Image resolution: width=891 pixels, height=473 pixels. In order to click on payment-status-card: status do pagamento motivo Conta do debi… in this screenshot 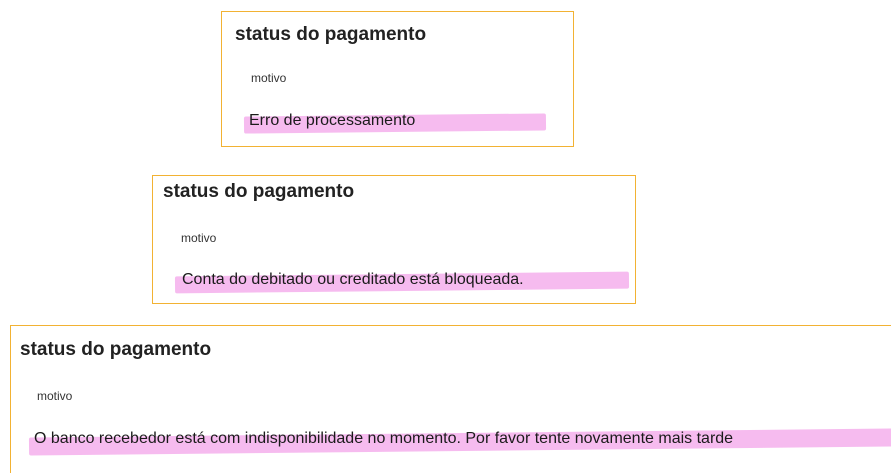, I will do `click(394, 239)`.